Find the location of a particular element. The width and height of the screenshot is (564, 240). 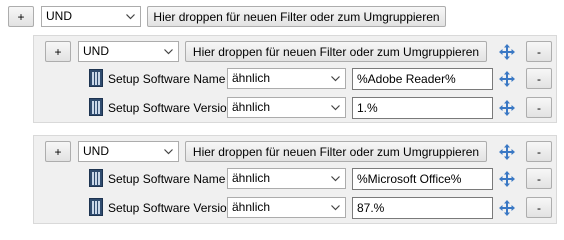

group2-operator-value: UND is located at coordinates (96, 151).